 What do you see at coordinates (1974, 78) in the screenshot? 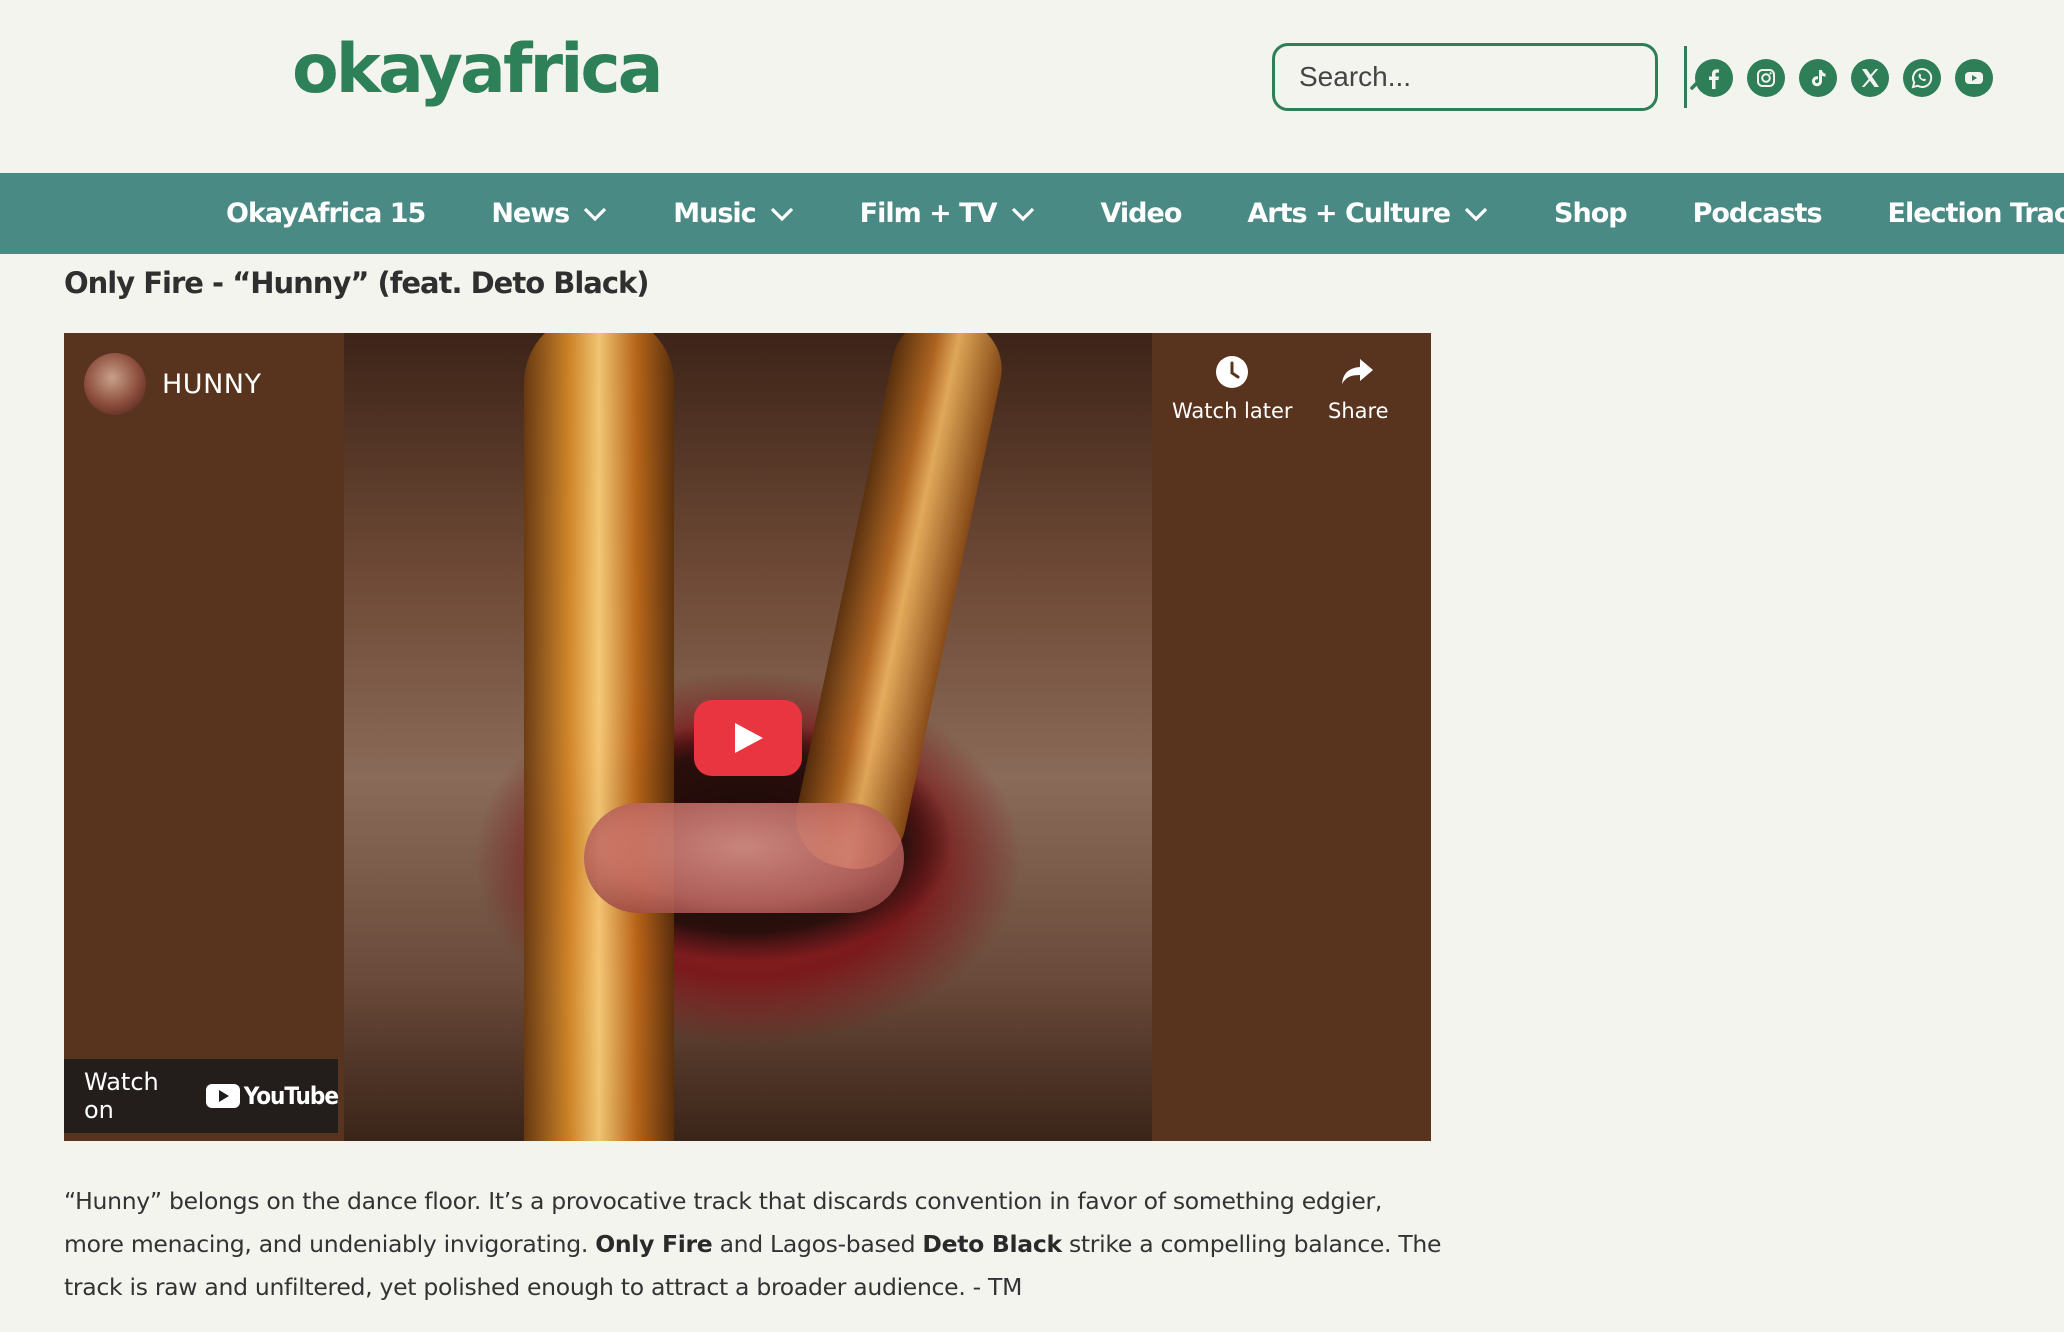
I see `youtube-icon` at bounding box center [1974, 78].